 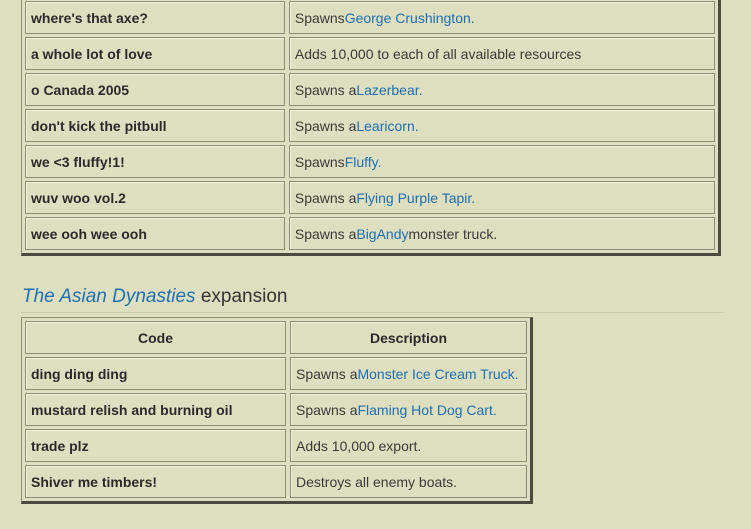 I want to click on table-row: we <3 fluffy!1! Spawns Fluffy., so click(x=370, y=161).